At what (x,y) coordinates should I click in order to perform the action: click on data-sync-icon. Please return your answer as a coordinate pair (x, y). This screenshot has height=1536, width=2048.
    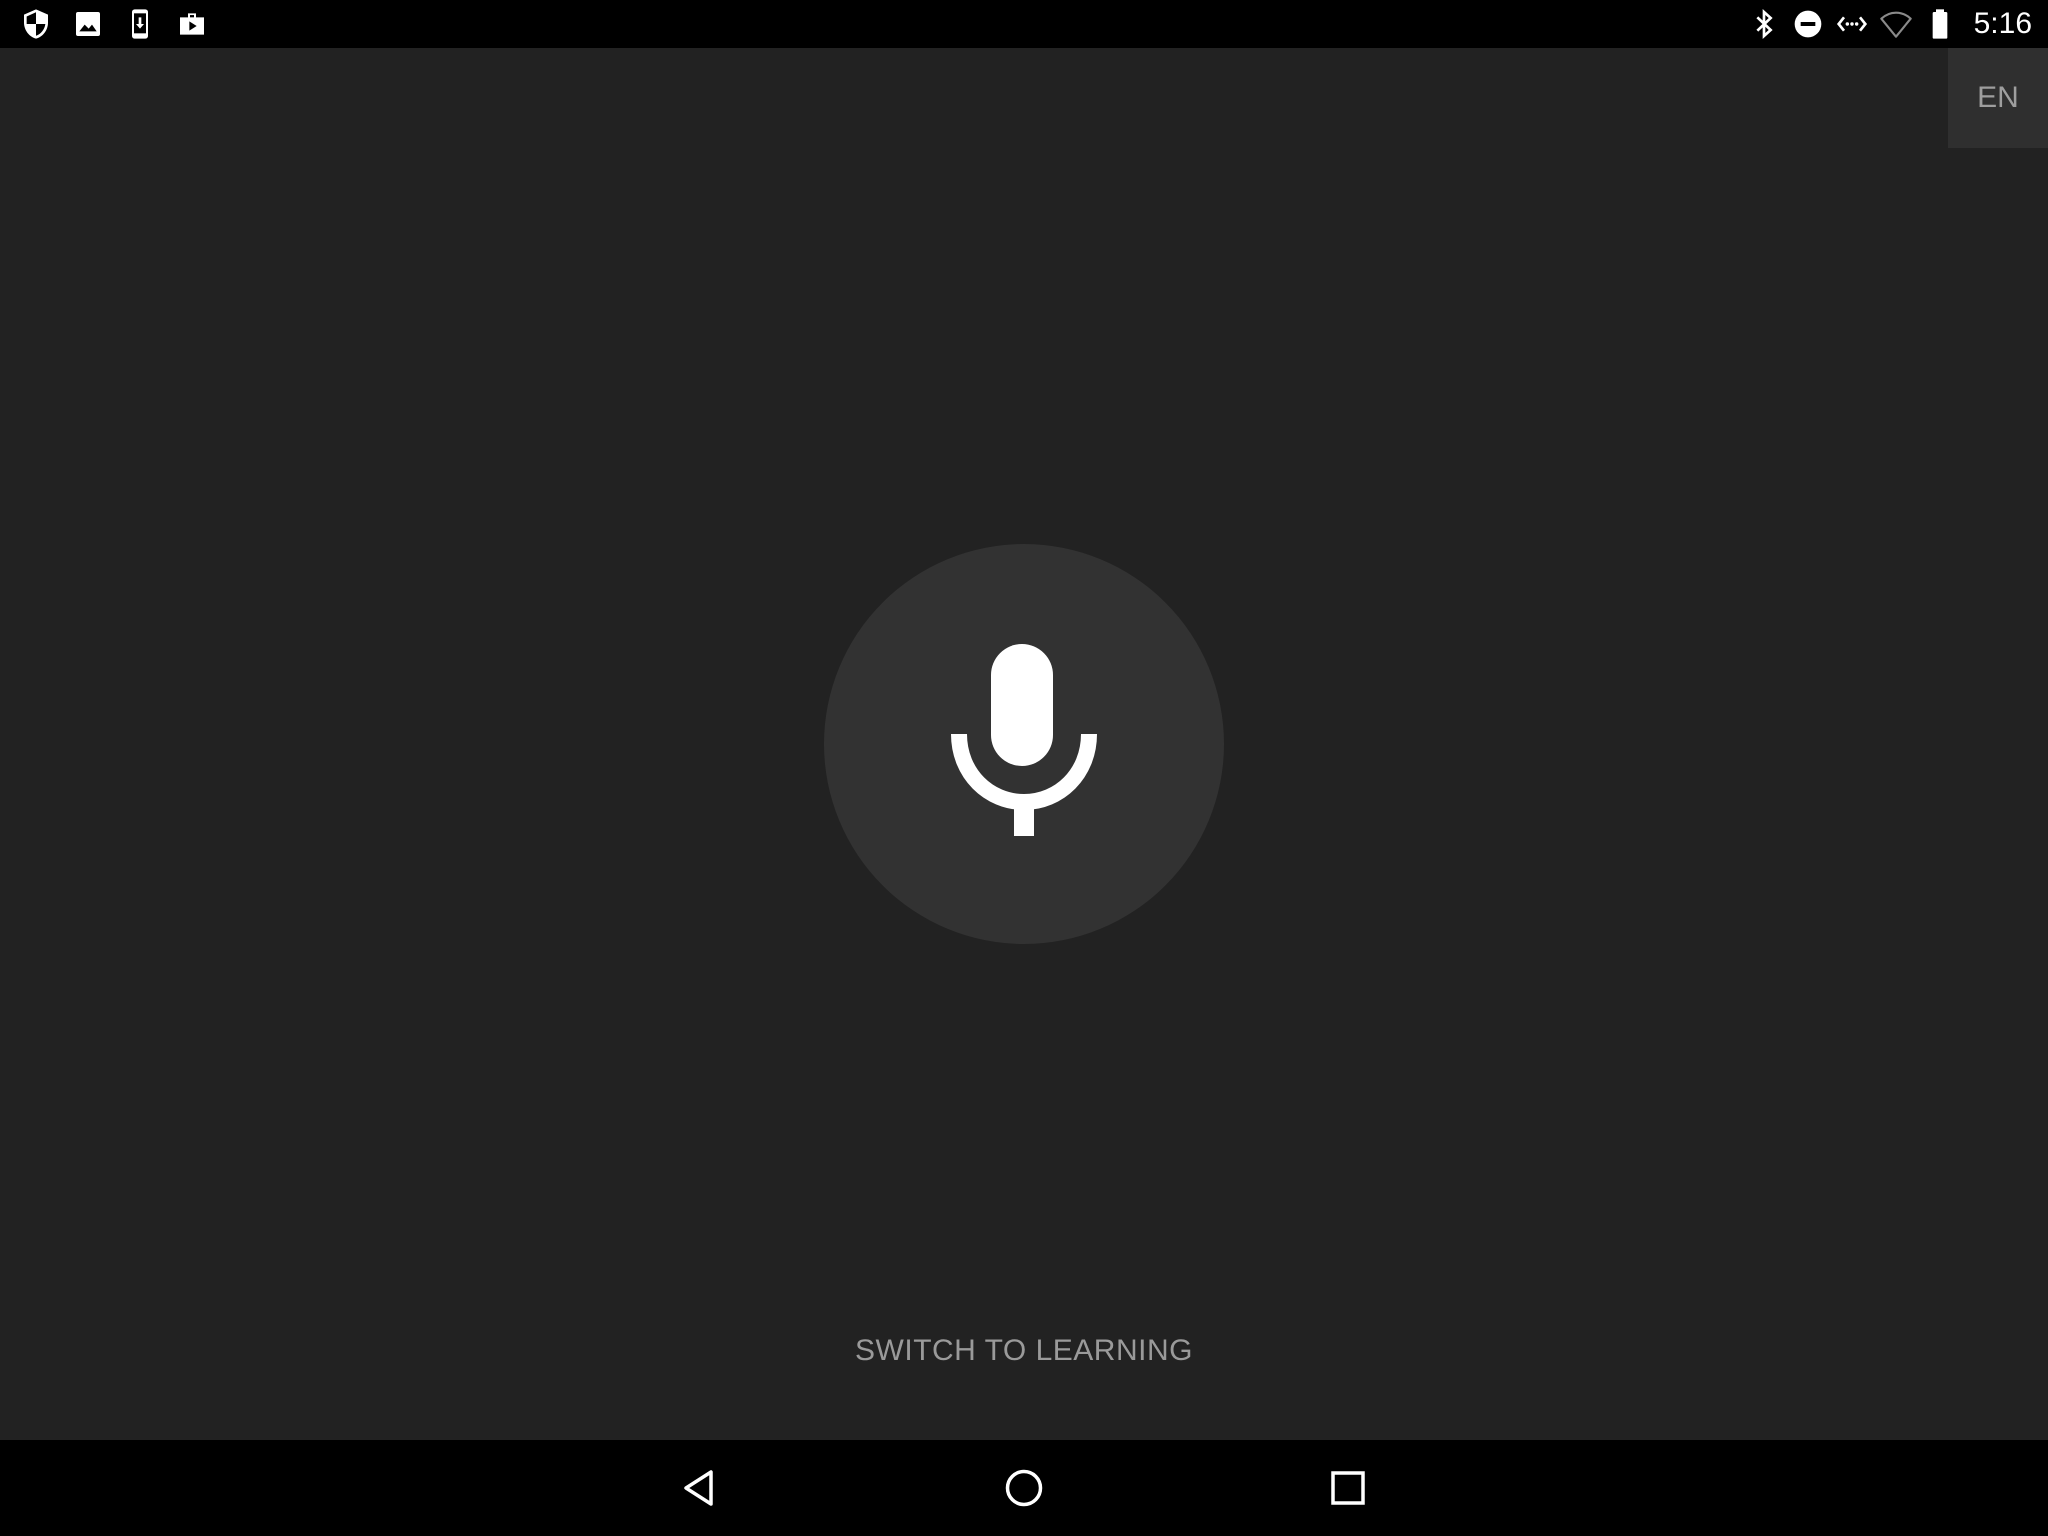
    Looking at the image, I should click on (1852, 24).